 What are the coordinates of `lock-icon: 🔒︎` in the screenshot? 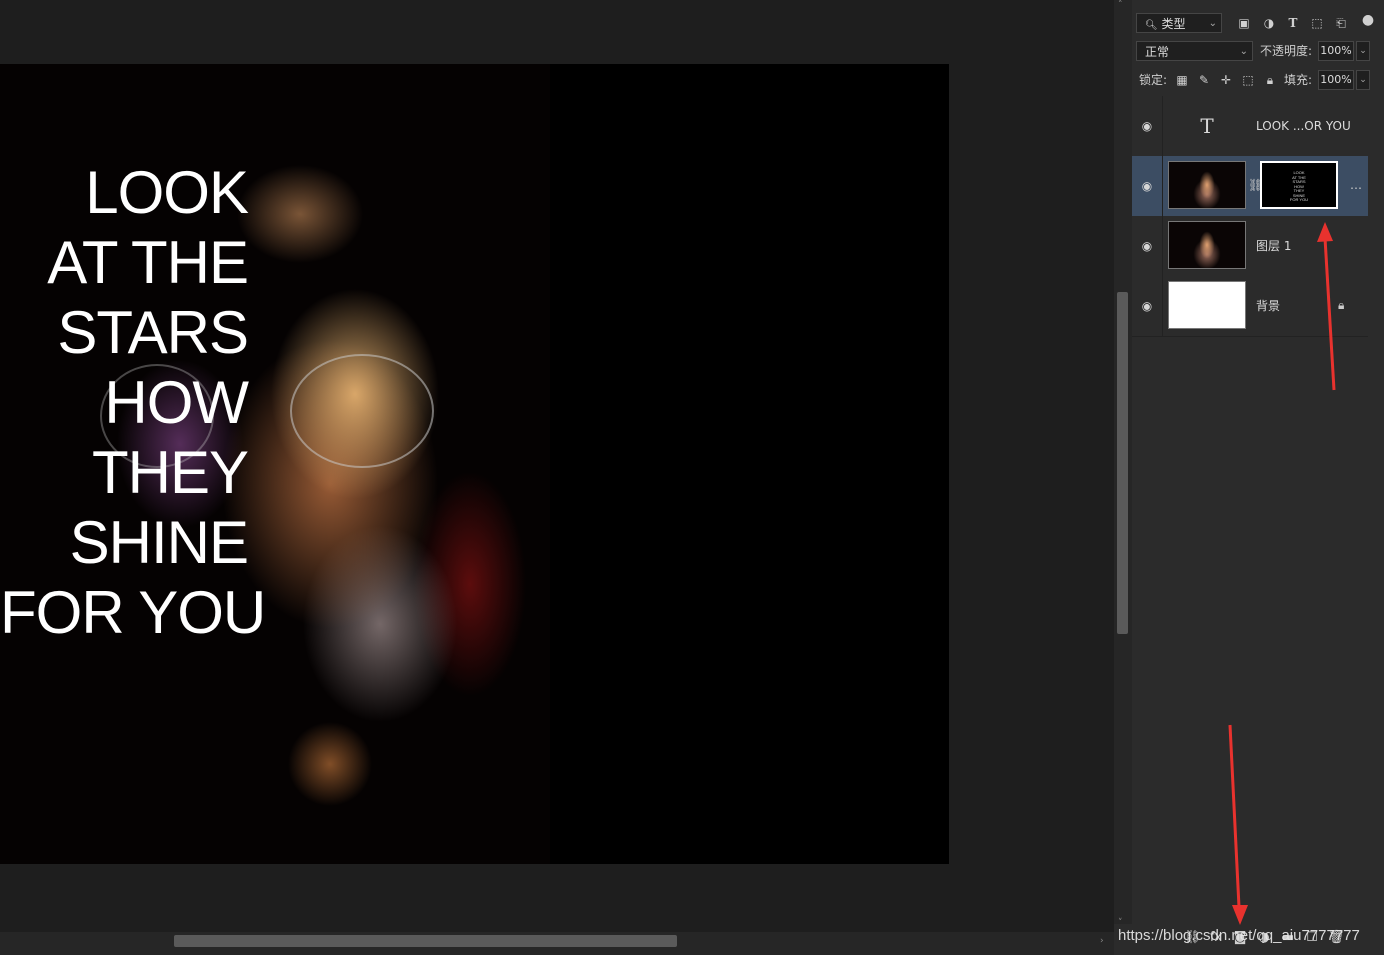 It's located at (1341, 305).